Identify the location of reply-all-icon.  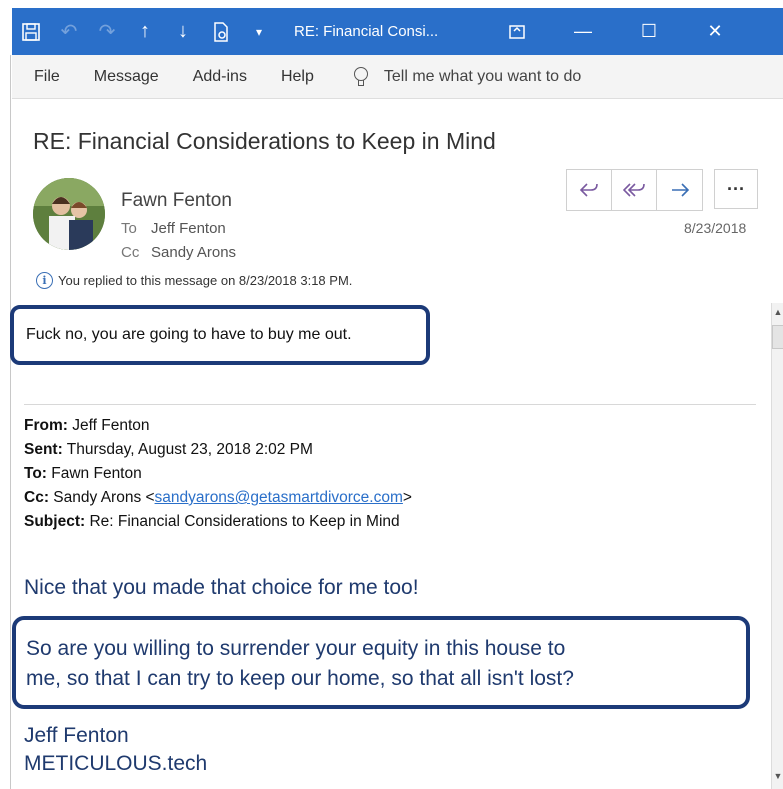
(634, 190).